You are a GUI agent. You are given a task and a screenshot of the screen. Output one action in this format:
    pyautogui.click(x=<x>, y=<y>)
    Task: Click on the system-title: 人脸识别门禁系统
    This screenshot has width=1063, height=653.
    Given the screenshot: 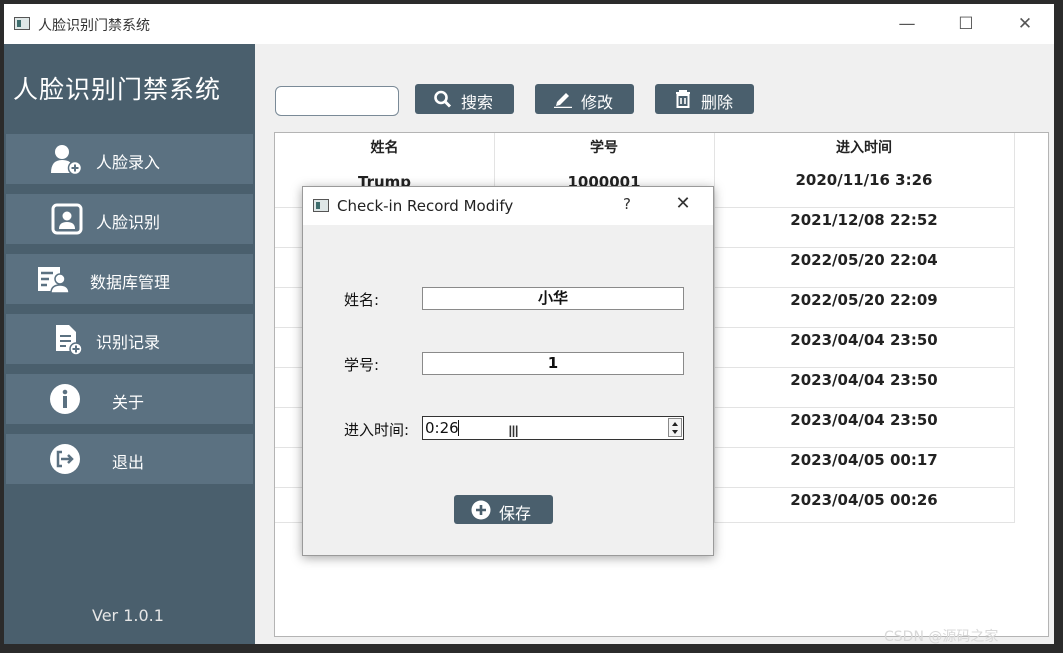 What is the action you would take?
    pyautogui.click(x=117, y=89)
    